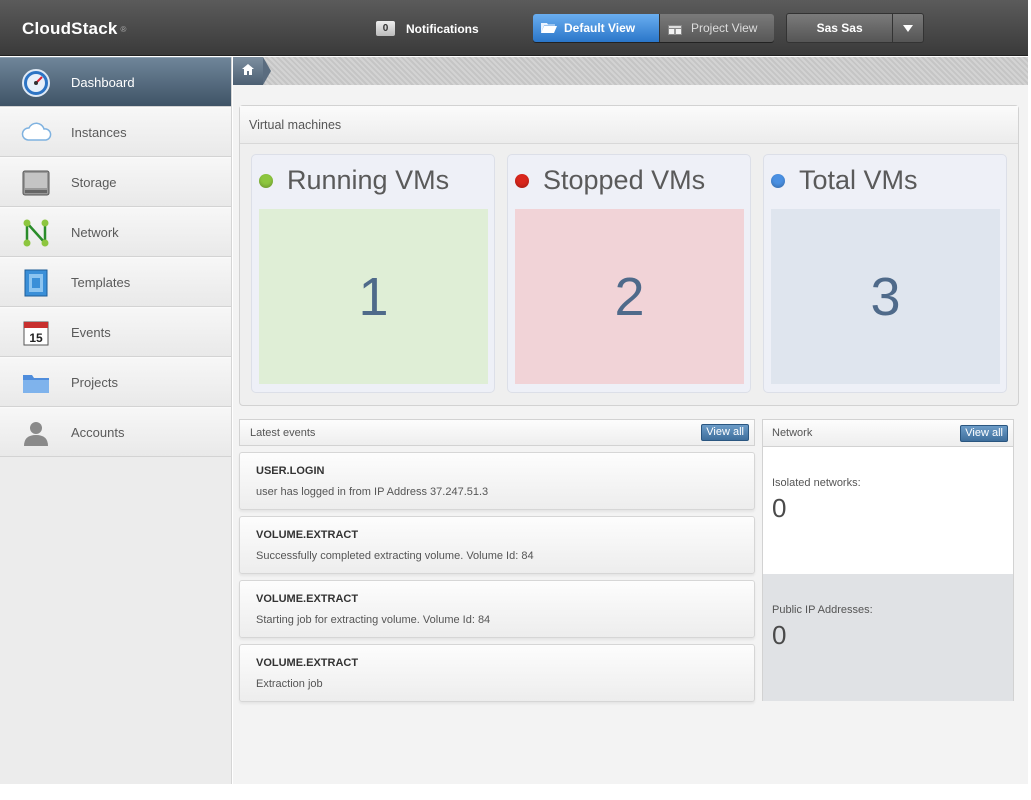 This screenshot has width=1031, height=800. I want to click on sidebar-item-label: Events, so click(91, 332).